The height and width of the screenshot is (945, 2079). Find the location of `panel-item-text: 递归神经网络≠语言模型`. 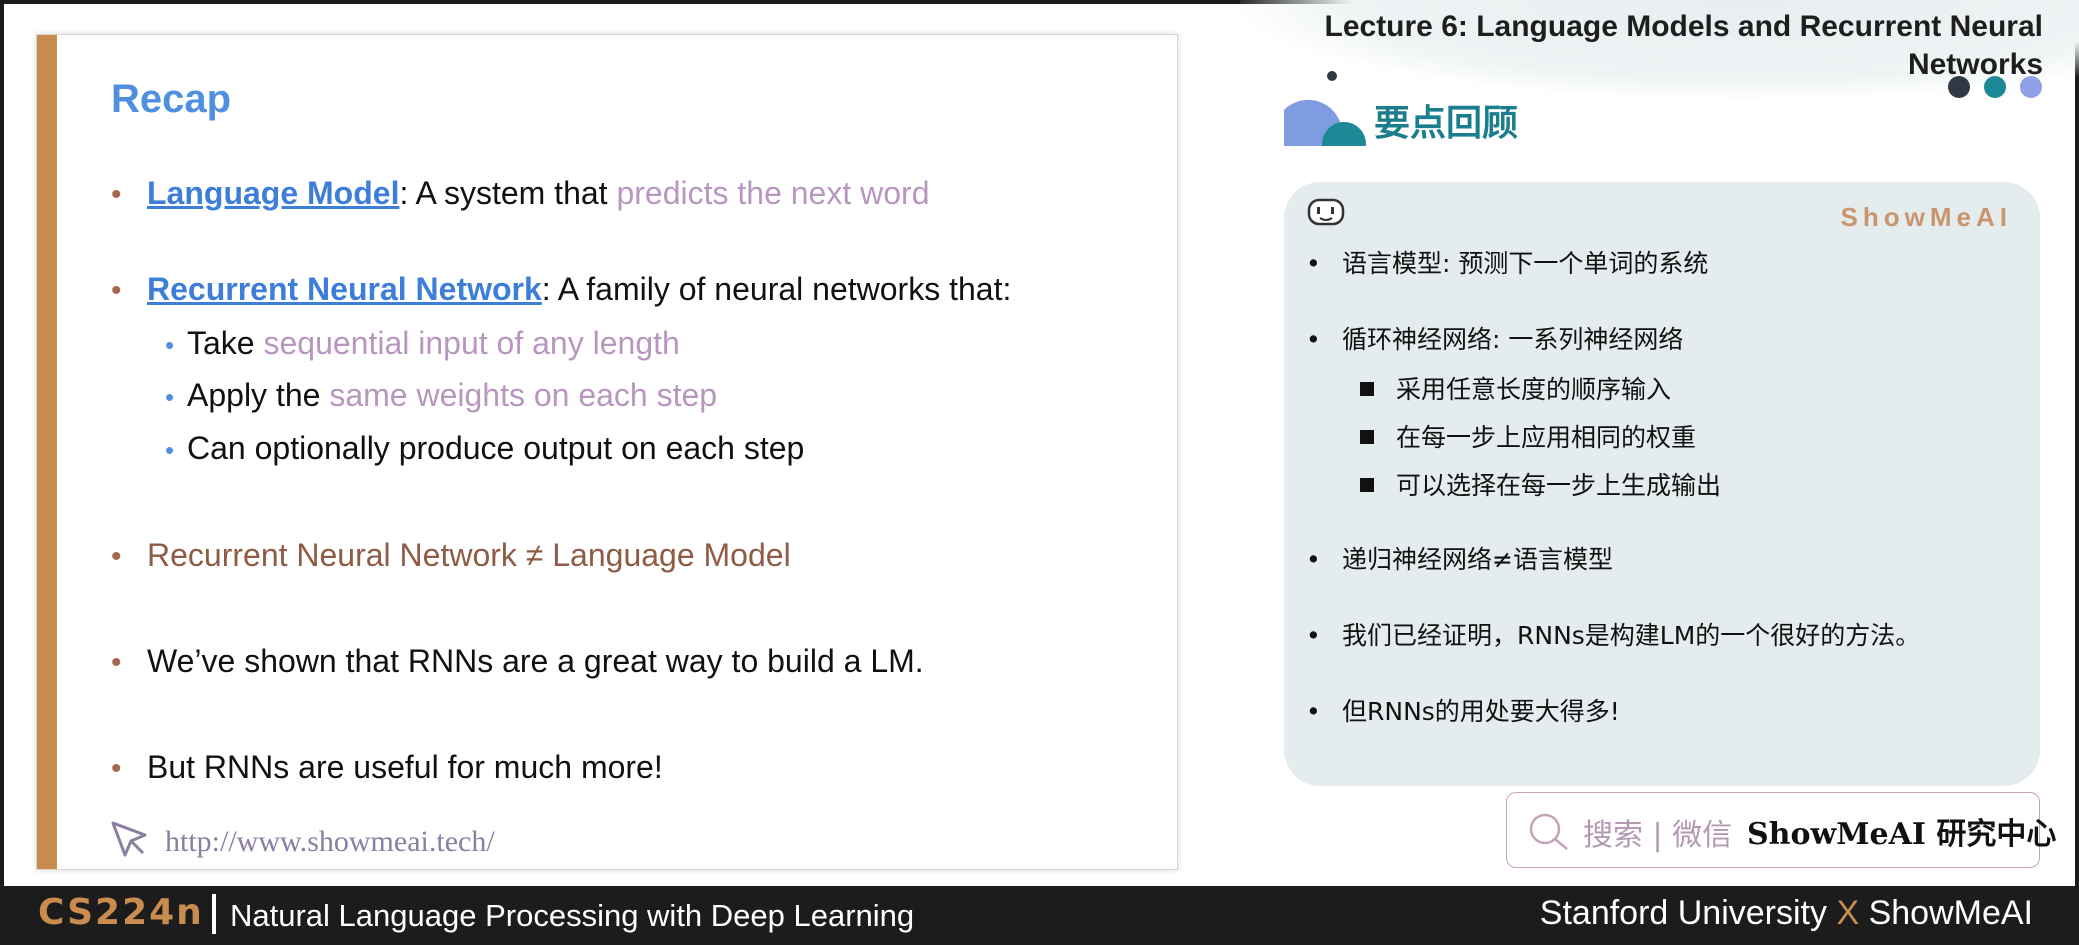

panel-item-text: 递归神经网络≠语言模型 is located at coordinates (1477, 559).